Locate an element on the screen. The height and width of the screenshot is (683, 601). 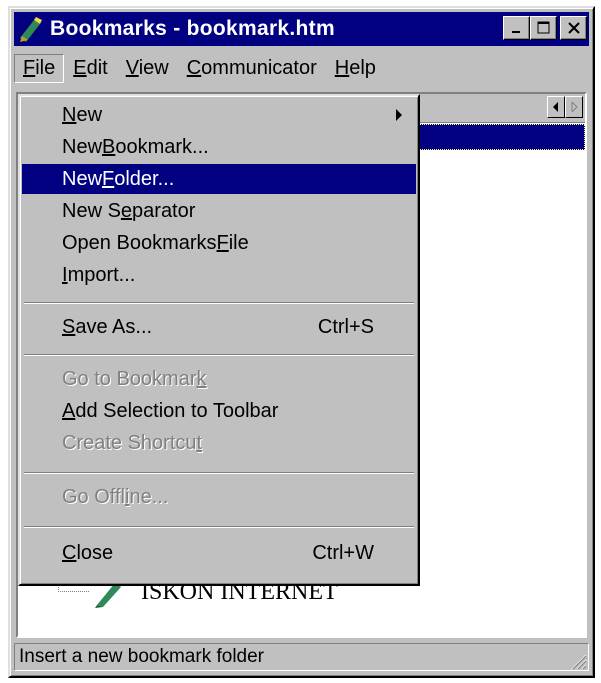
window-title: Bookmarks - bookmark.htm is located at coordinates (192, 28).